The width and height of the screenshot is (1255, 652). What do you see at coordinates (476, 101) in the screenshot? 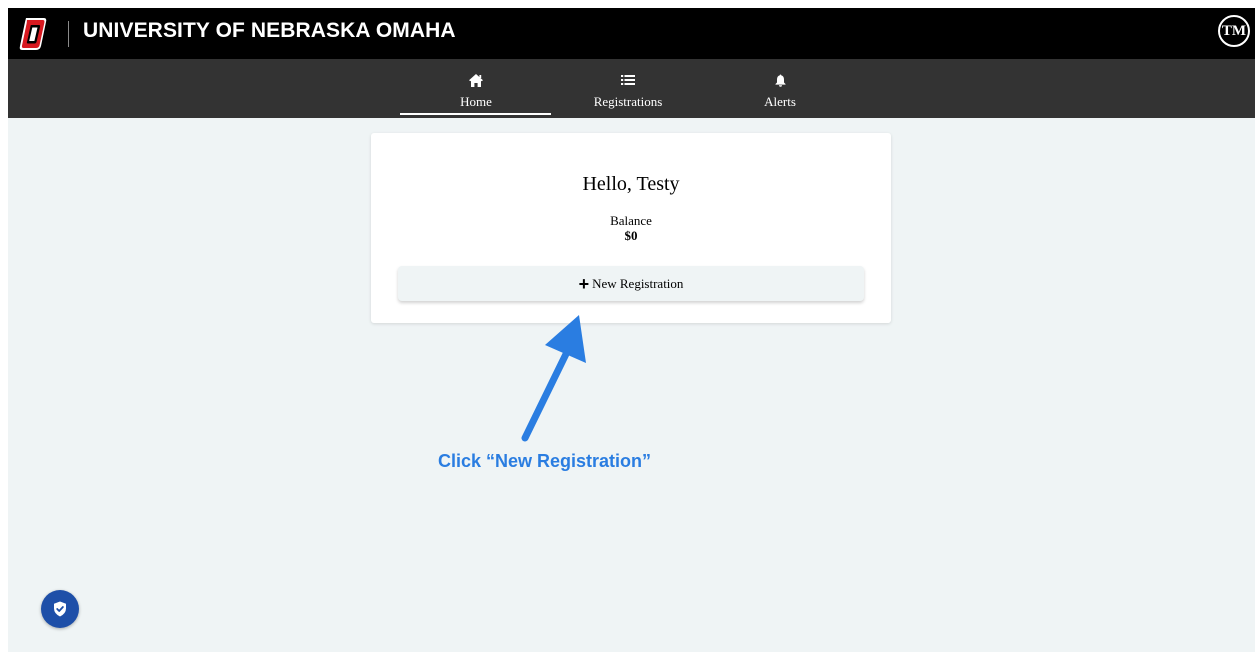
I see `tab-home-label: Home` at bounding box center [476, 101].